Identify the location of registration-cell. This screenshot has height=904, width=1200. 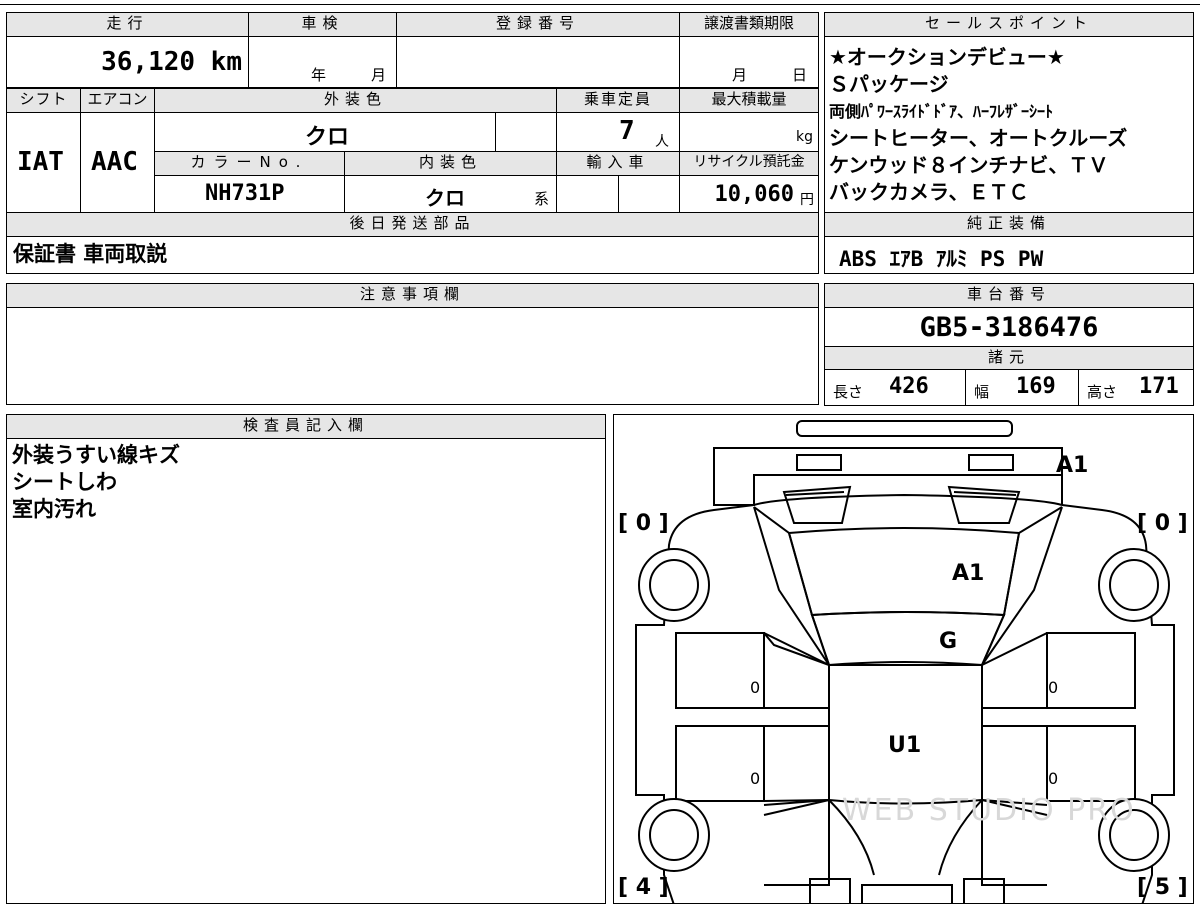
(538, 62).